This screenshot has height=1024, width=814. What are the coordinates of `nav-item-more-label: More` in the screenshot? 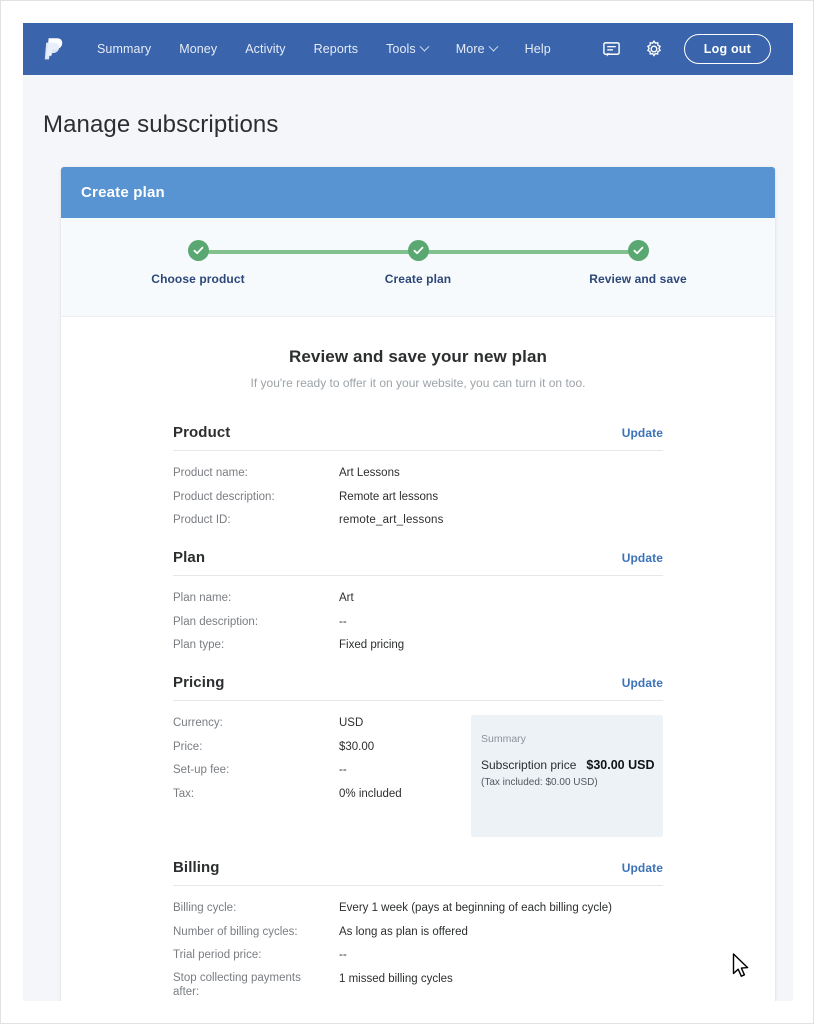 It's located at (470, 49).